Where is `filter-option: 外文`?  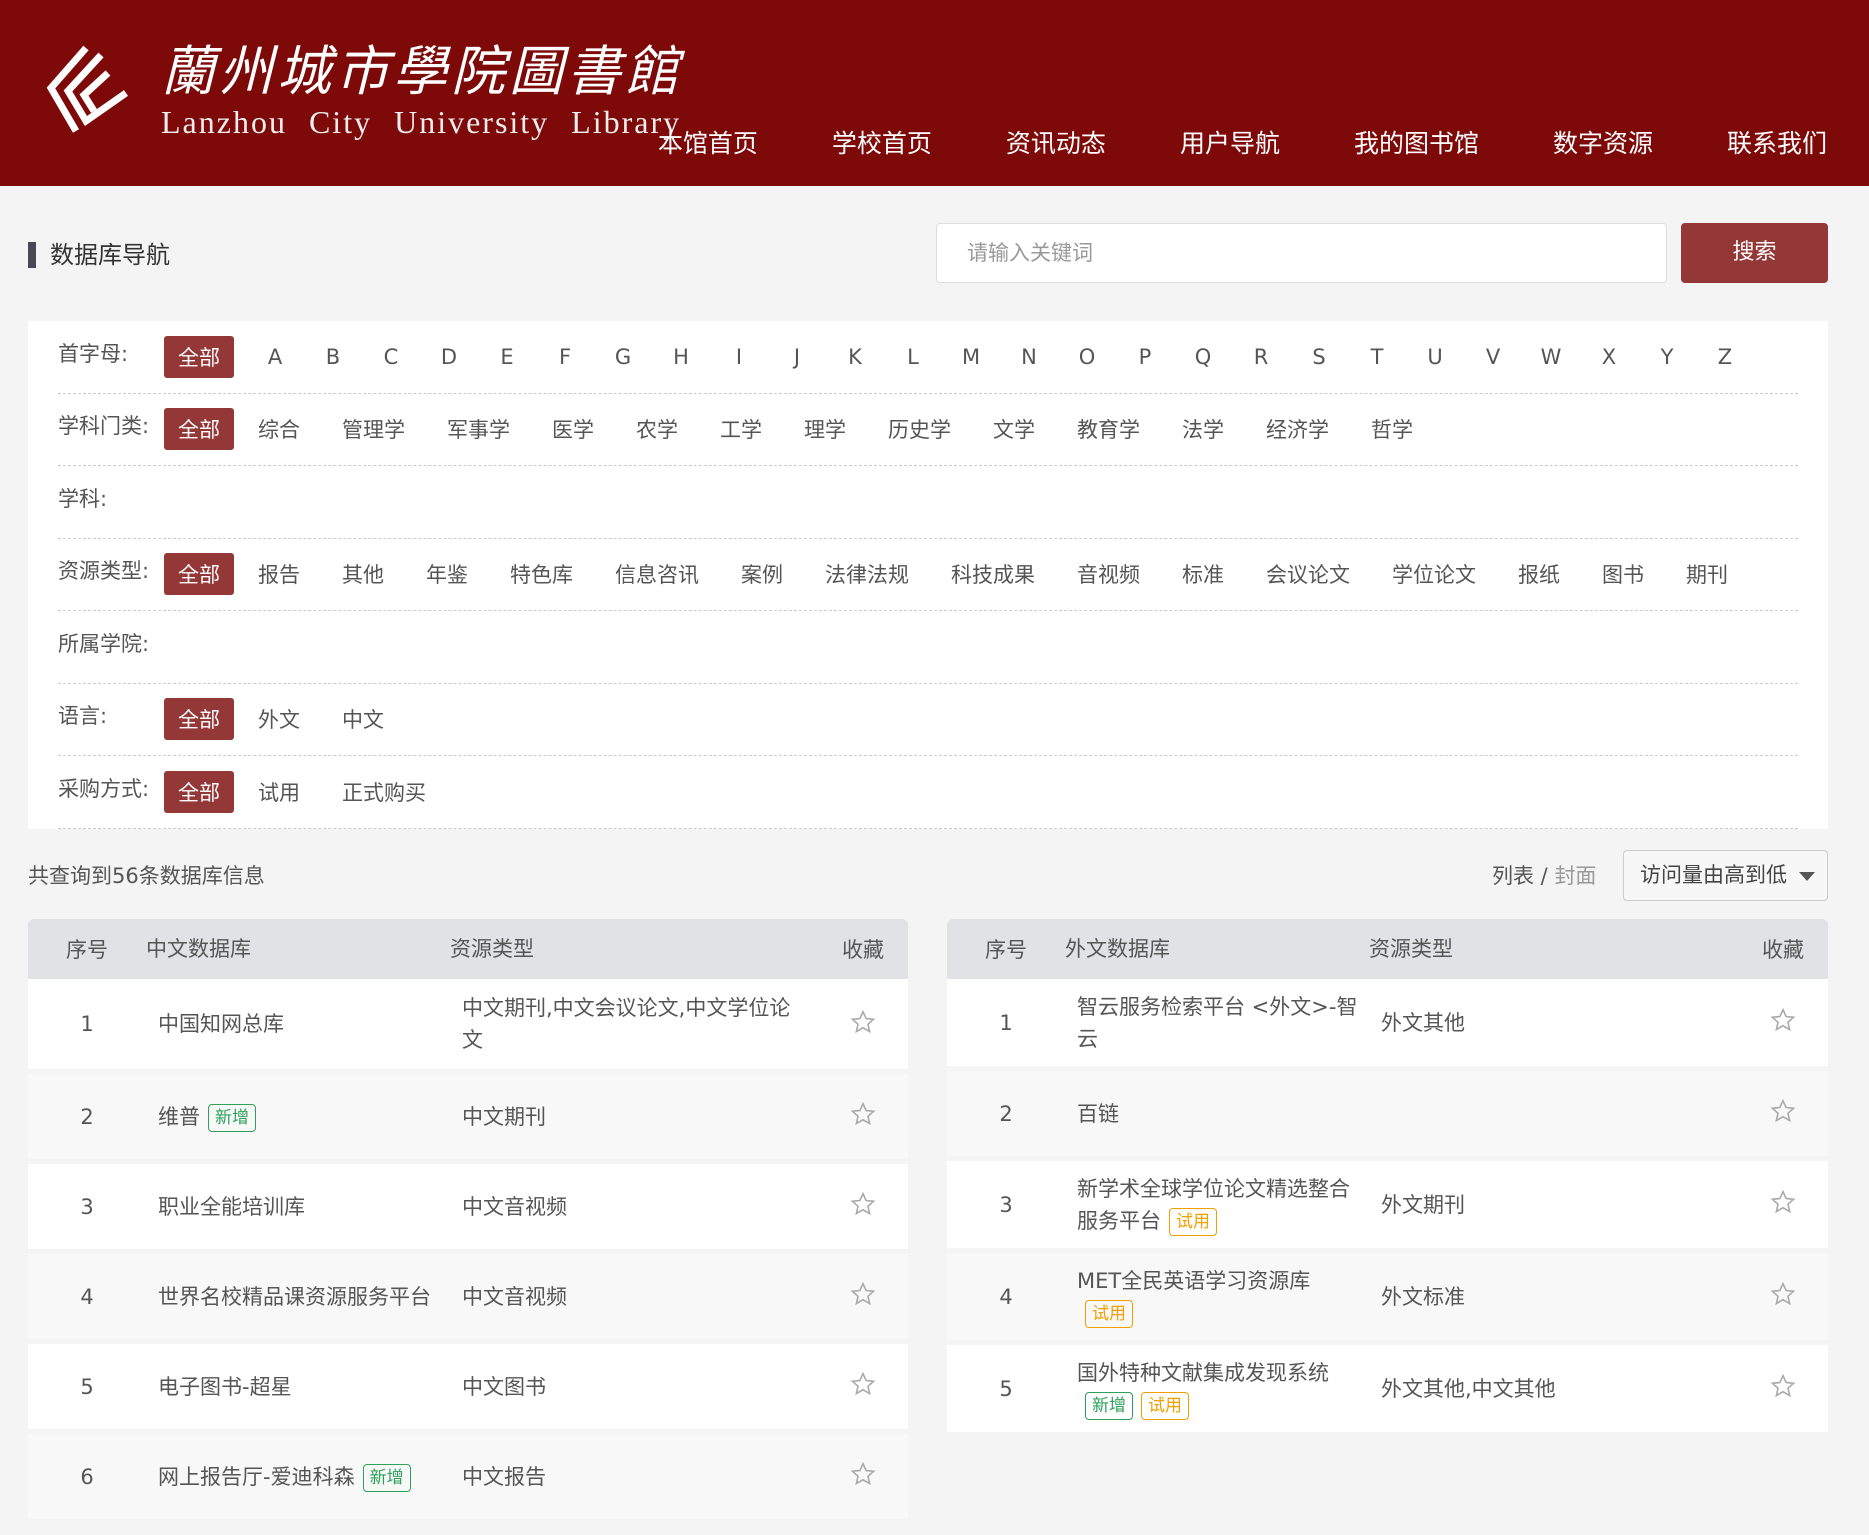
filter-option: 外文 is located at coordinates (279, 719).